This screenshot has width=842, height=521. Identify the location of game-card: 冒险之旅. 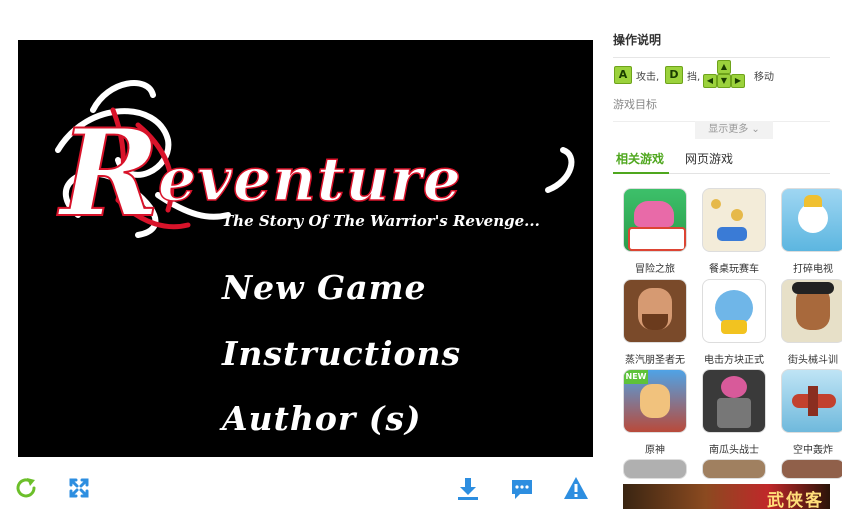
(663, 232).